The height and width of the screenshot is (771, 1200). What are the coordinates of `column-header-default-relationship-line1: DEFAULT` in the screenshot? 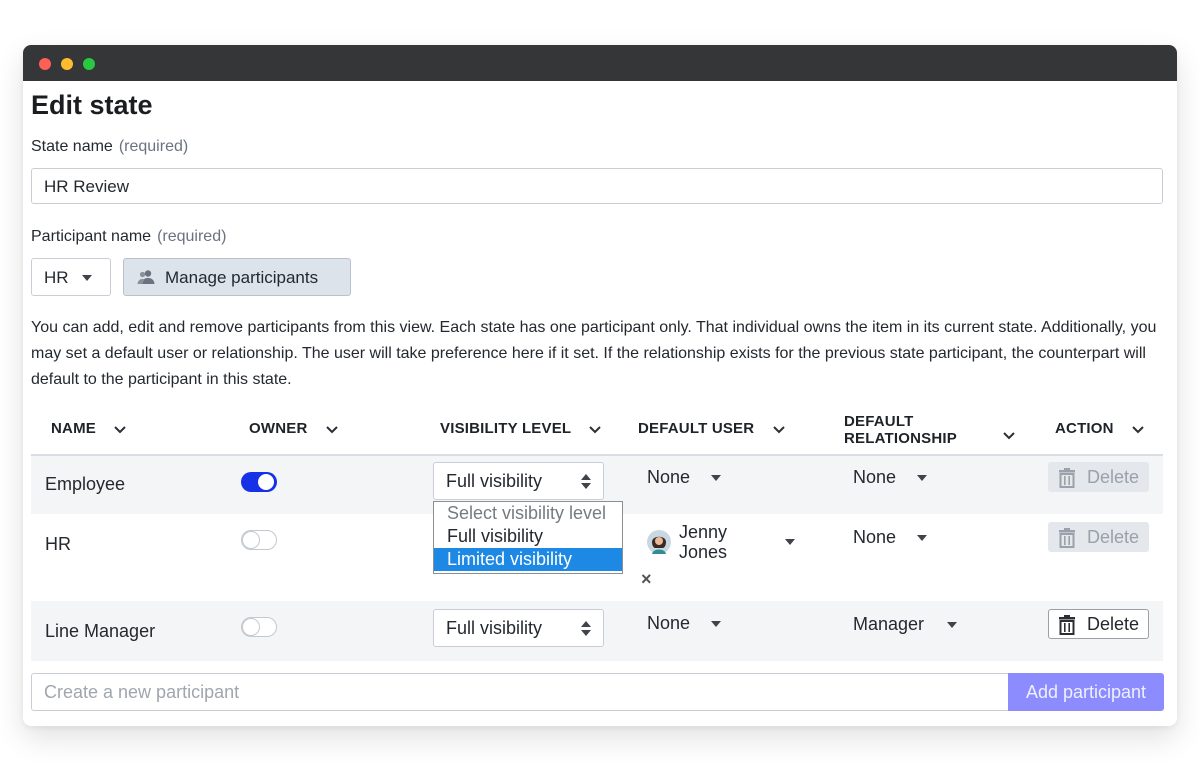 It's located at (879, 421).